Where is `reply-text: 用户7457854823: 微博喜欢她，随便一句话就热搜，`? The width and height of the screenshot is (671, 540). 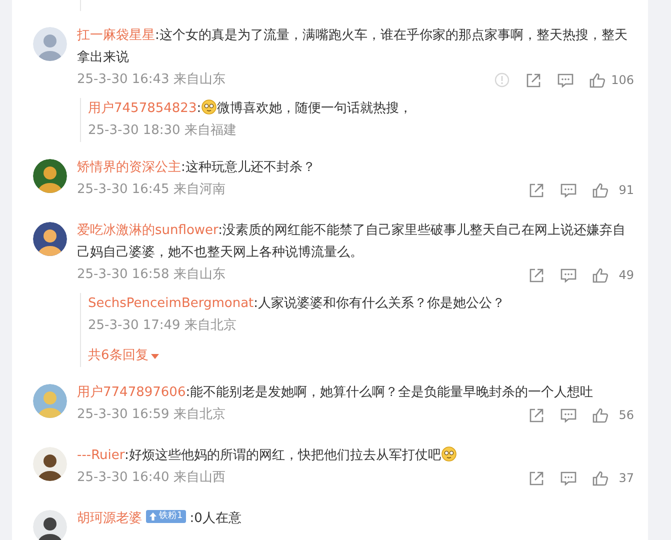
reply-text: 用户7457854823: 微博喜欢她，随便一句话就热搜， is located at coordinates (251, 108).